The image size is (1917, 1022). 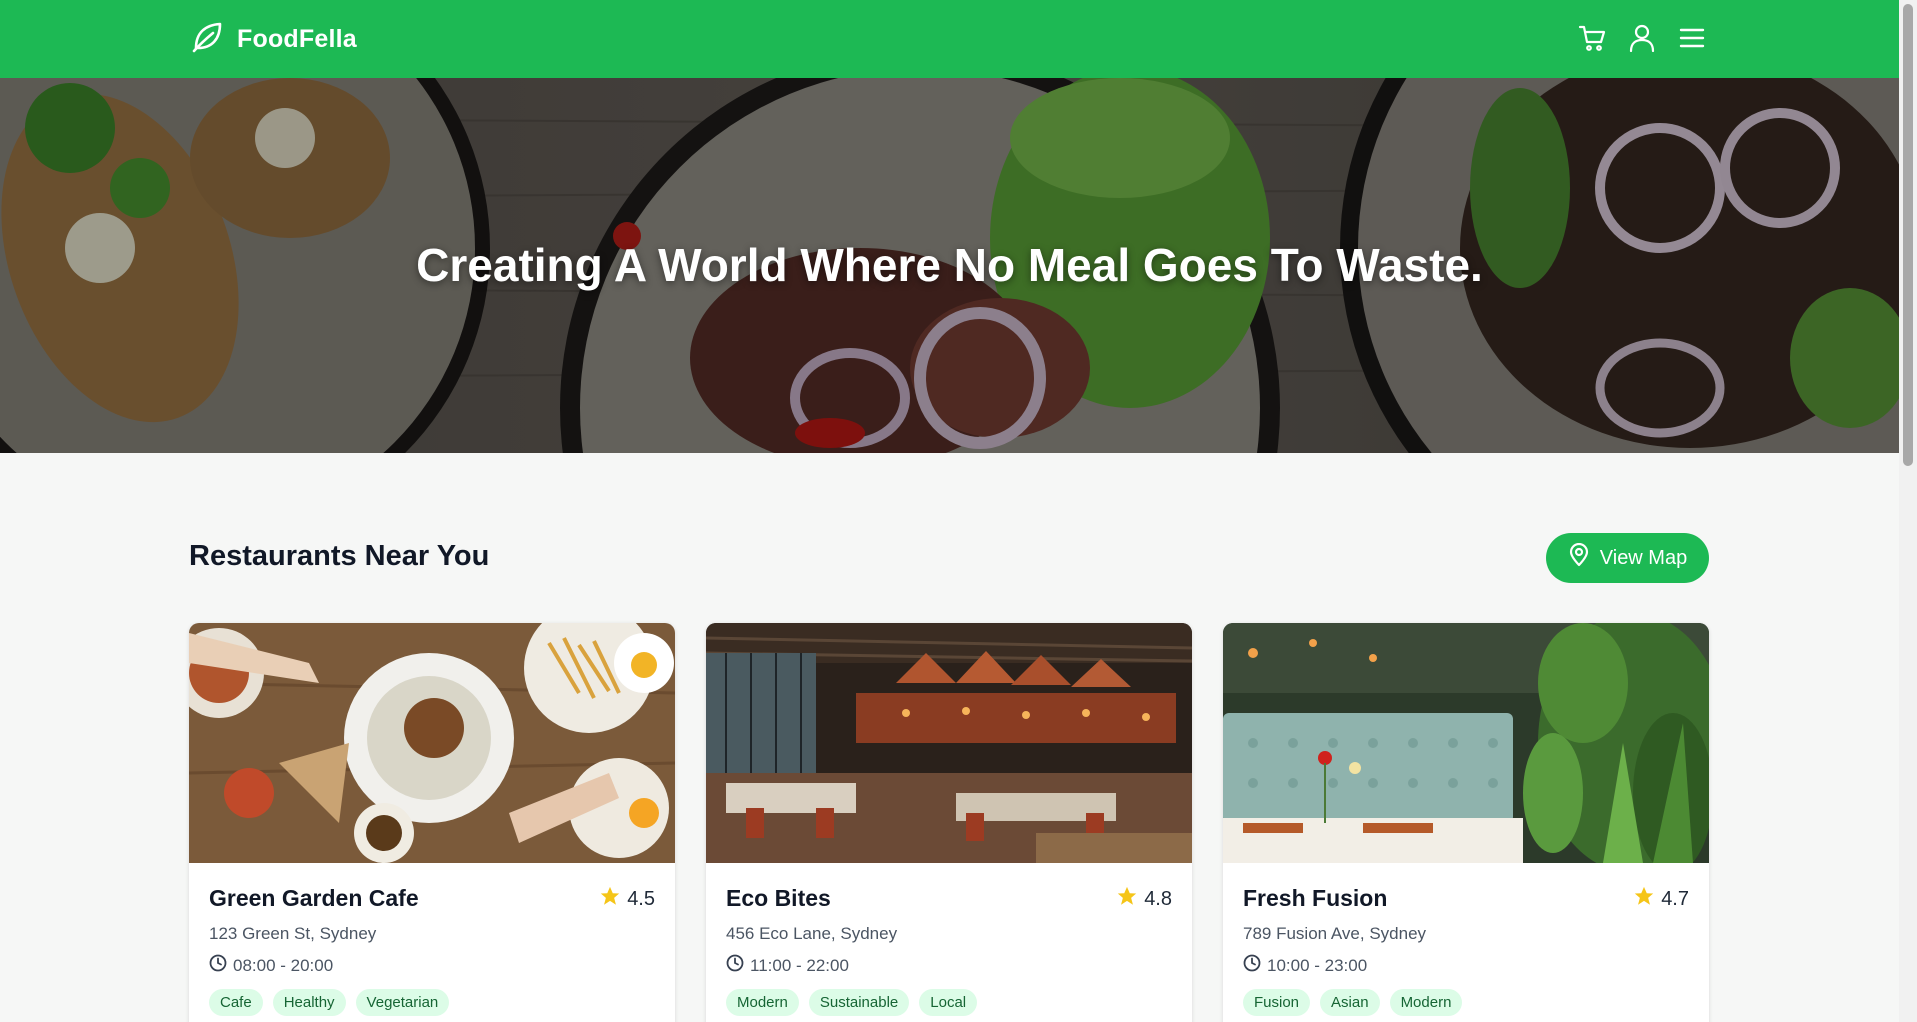 I want to click on scrollbar-thumb, so click(x=1908, y=235).